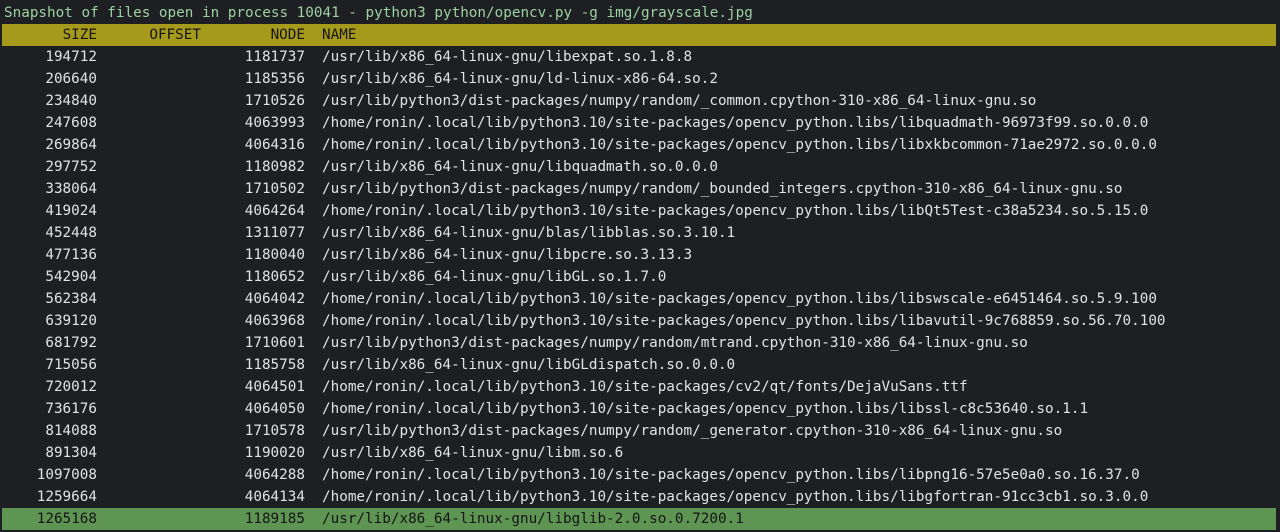  I want to click on size-cell: 194712, so click(71, 57).